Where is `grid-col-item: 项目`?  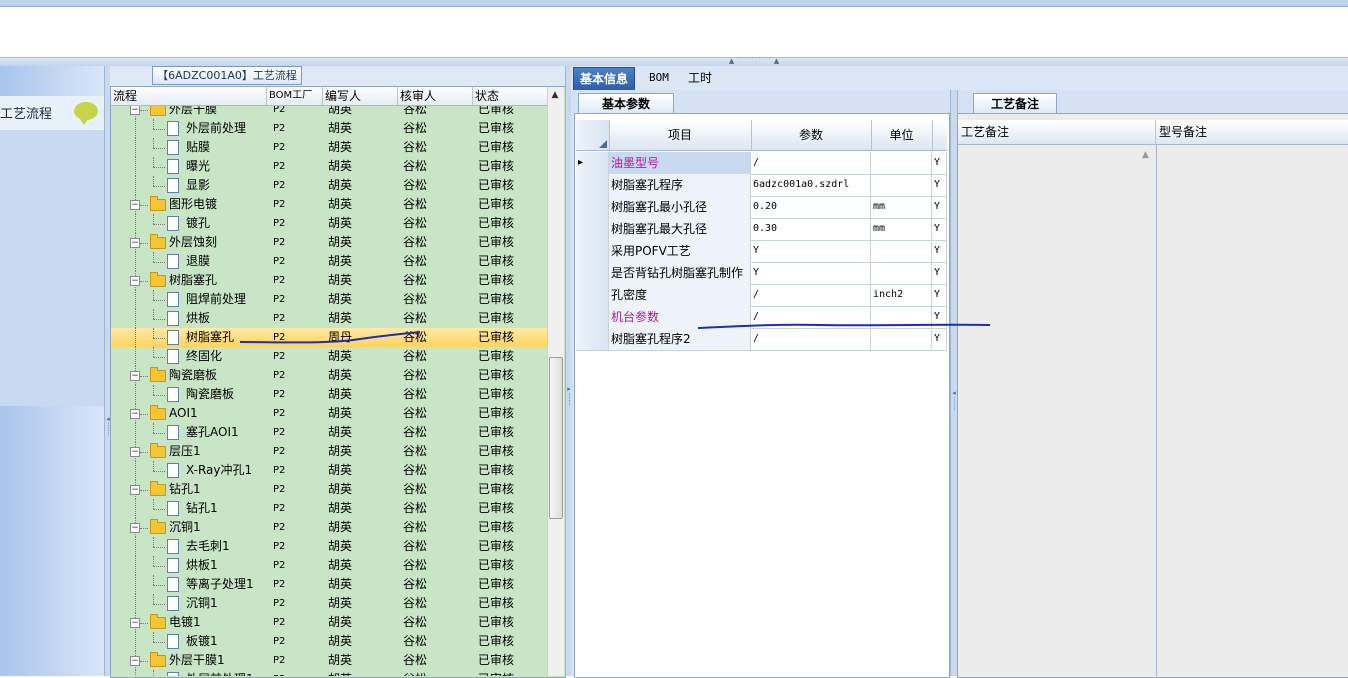
grid-col-item: 项目 is located at coordinates (680, 135).